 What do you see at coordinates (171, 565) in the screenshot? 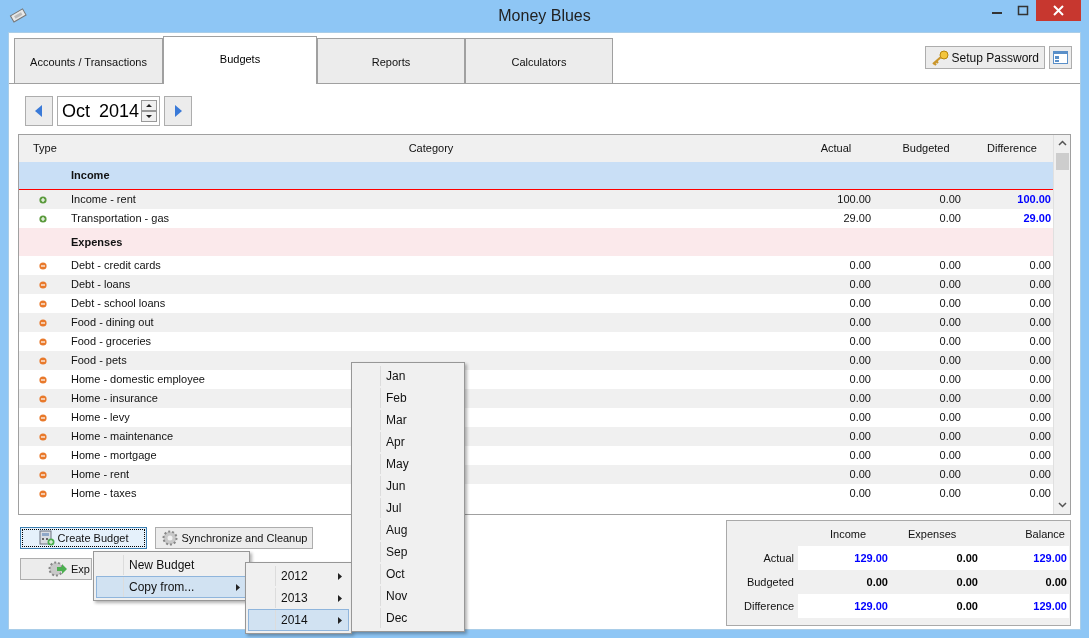
I see `menu-item: New Budget` at bounding box center [171, 565].